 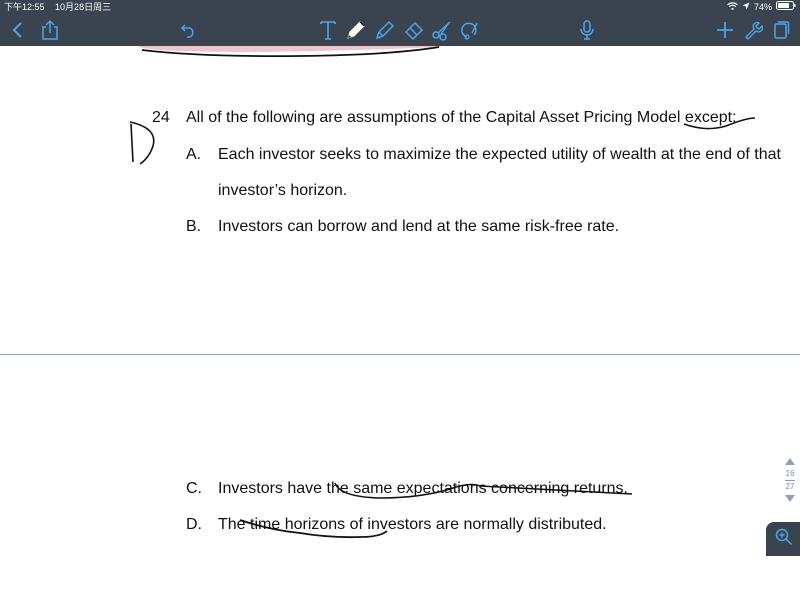 I want to click on battery-percent: 74%, so click(x=762, y=7).